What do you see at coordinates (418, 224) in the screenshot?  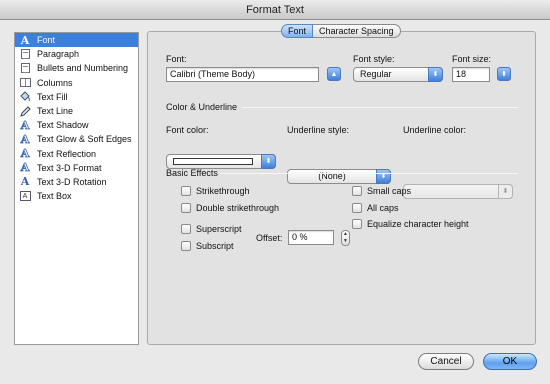 I see `checkbox-label: Equalize character height` at bounding box center [418, 224].